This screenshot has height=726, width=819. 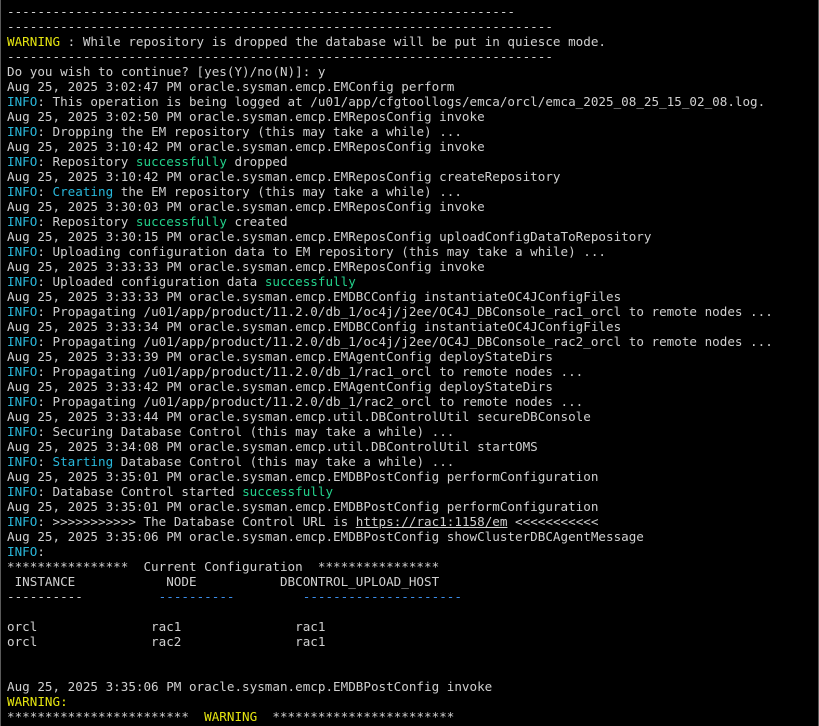 I want to click on output-text: orcl rac1 rac1, so click(x=166, y=626).